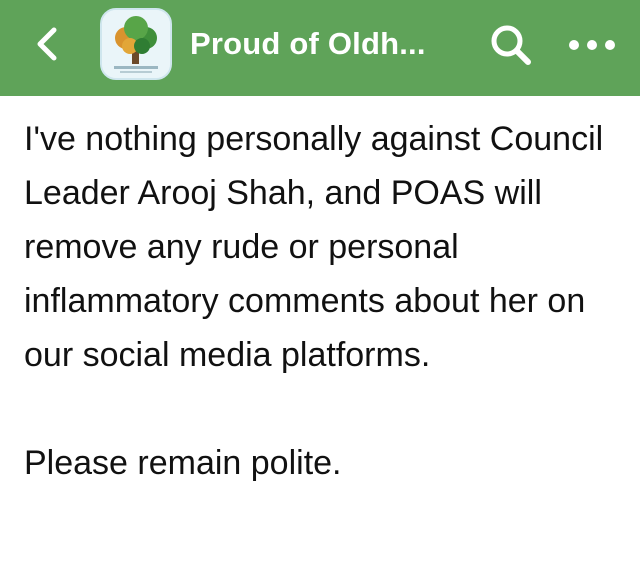 The image size is (640, 568). I want to click on more-options-button, so click(592, 45).